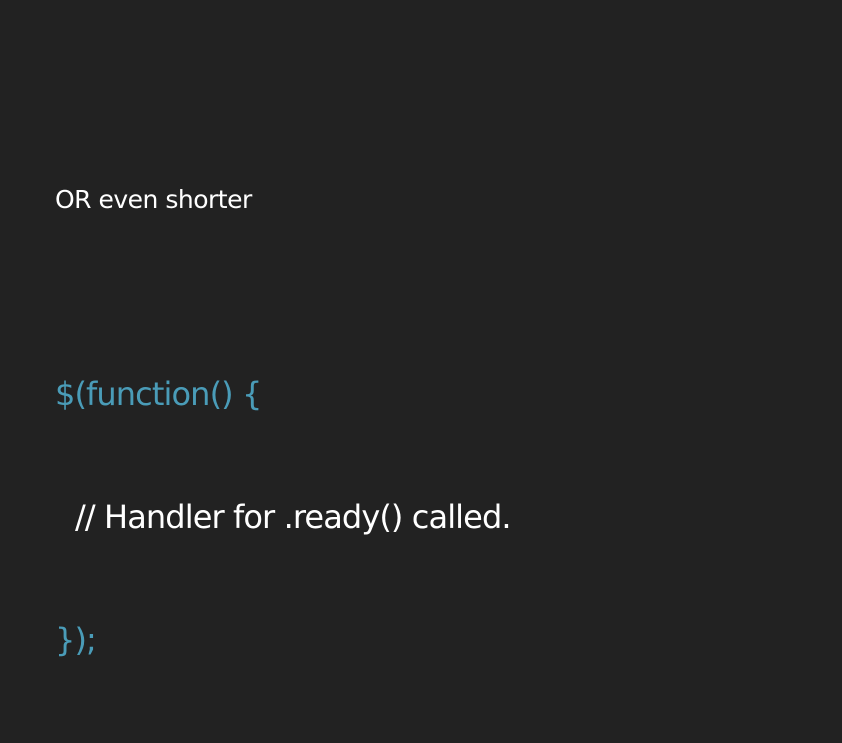 The width and height of the screenshot is (842, 743). I want to click on code-line-comment-row: // Handler for .ready() called., so click(283, 517).